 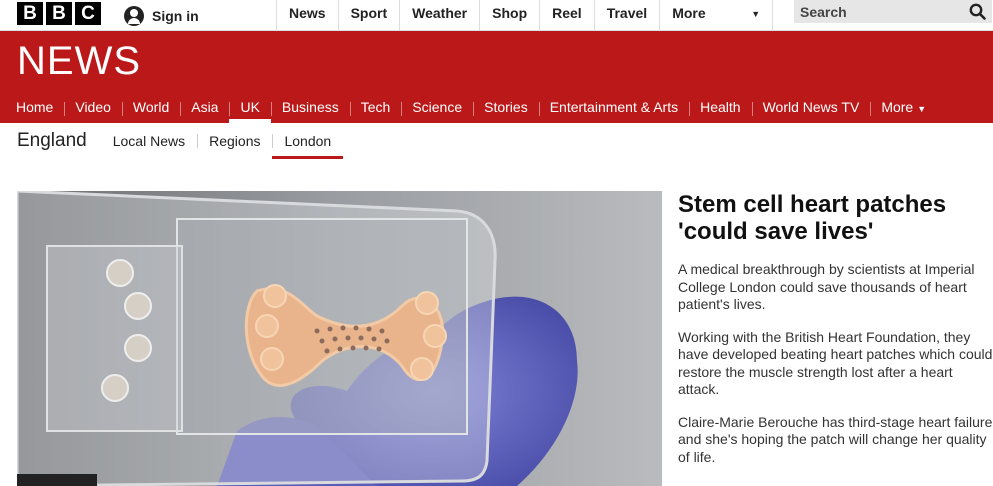 I want to click on bbc-logo-letter: C, so click(x=88, y=13).